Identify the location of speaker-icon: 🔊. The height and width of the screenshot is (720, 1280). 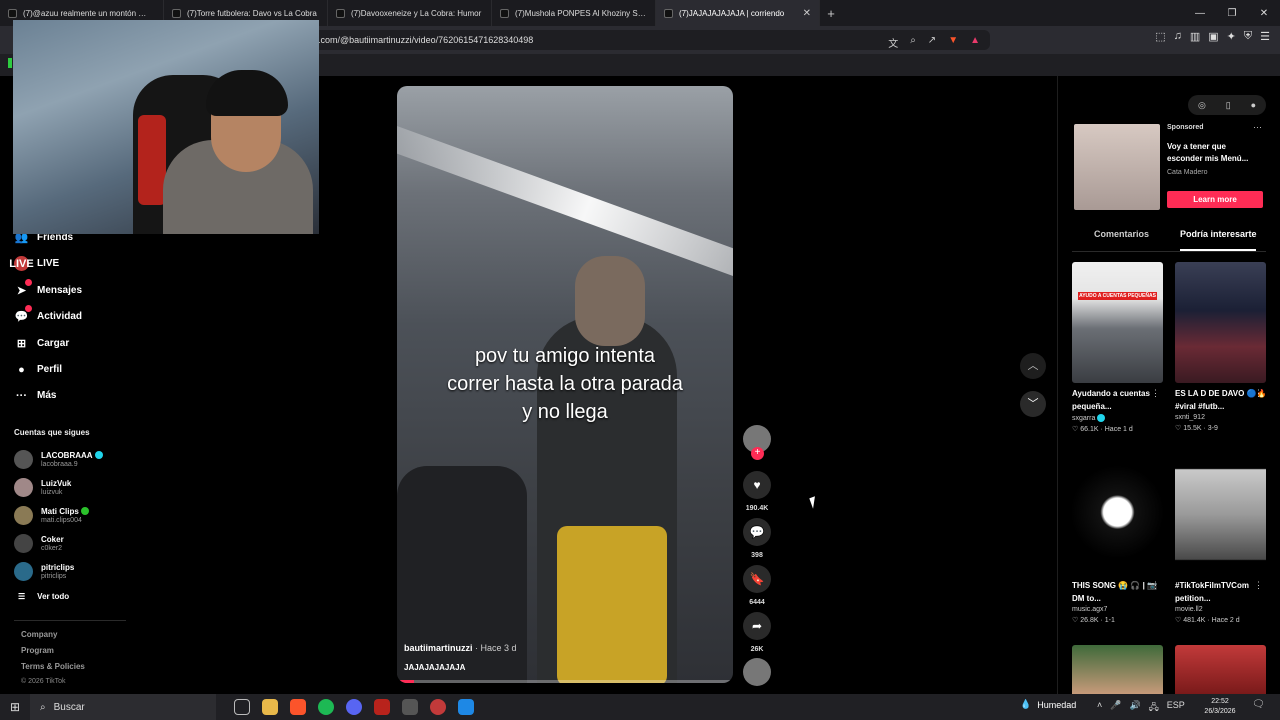
(1134, 708).